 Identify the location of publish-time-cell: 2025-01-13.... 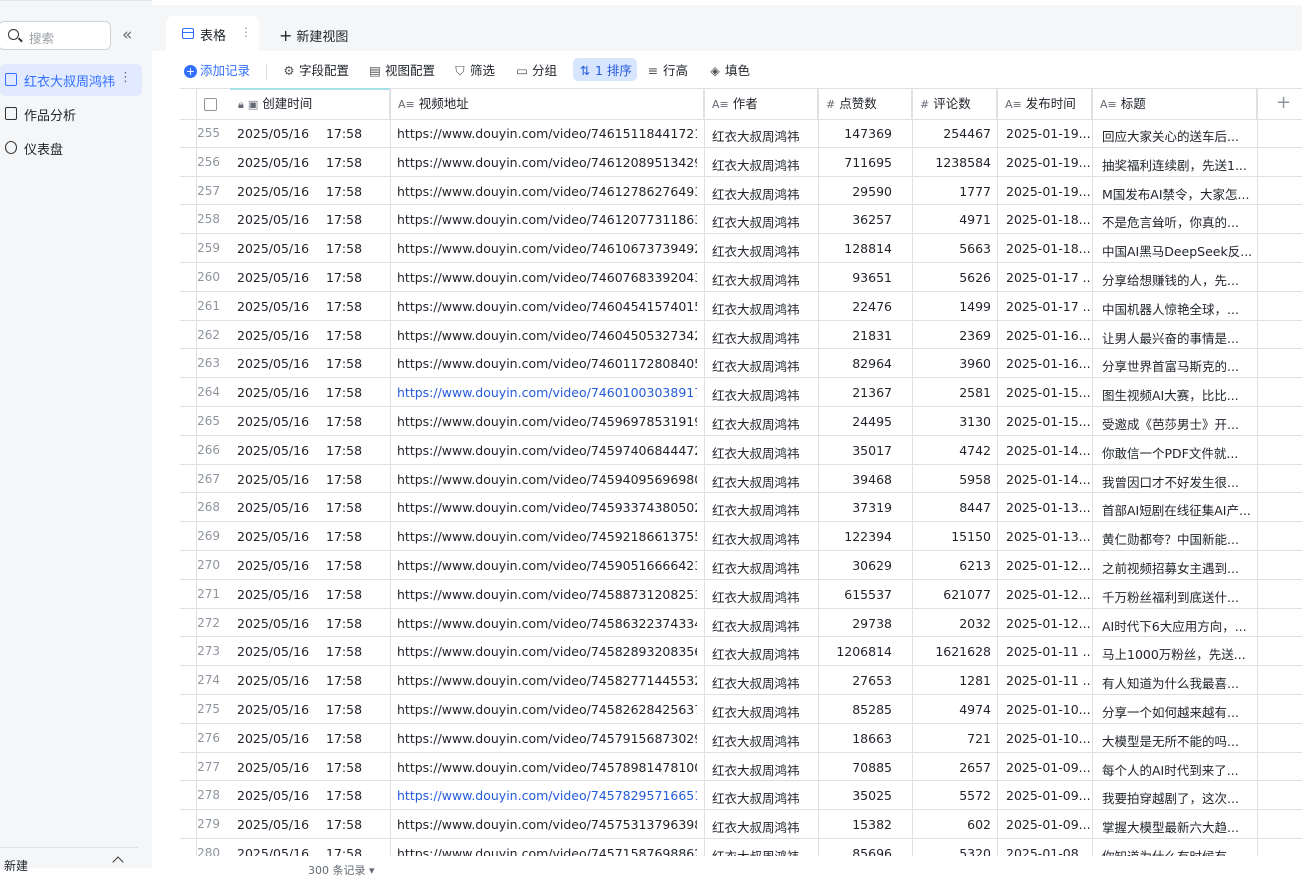
(1049, 507).